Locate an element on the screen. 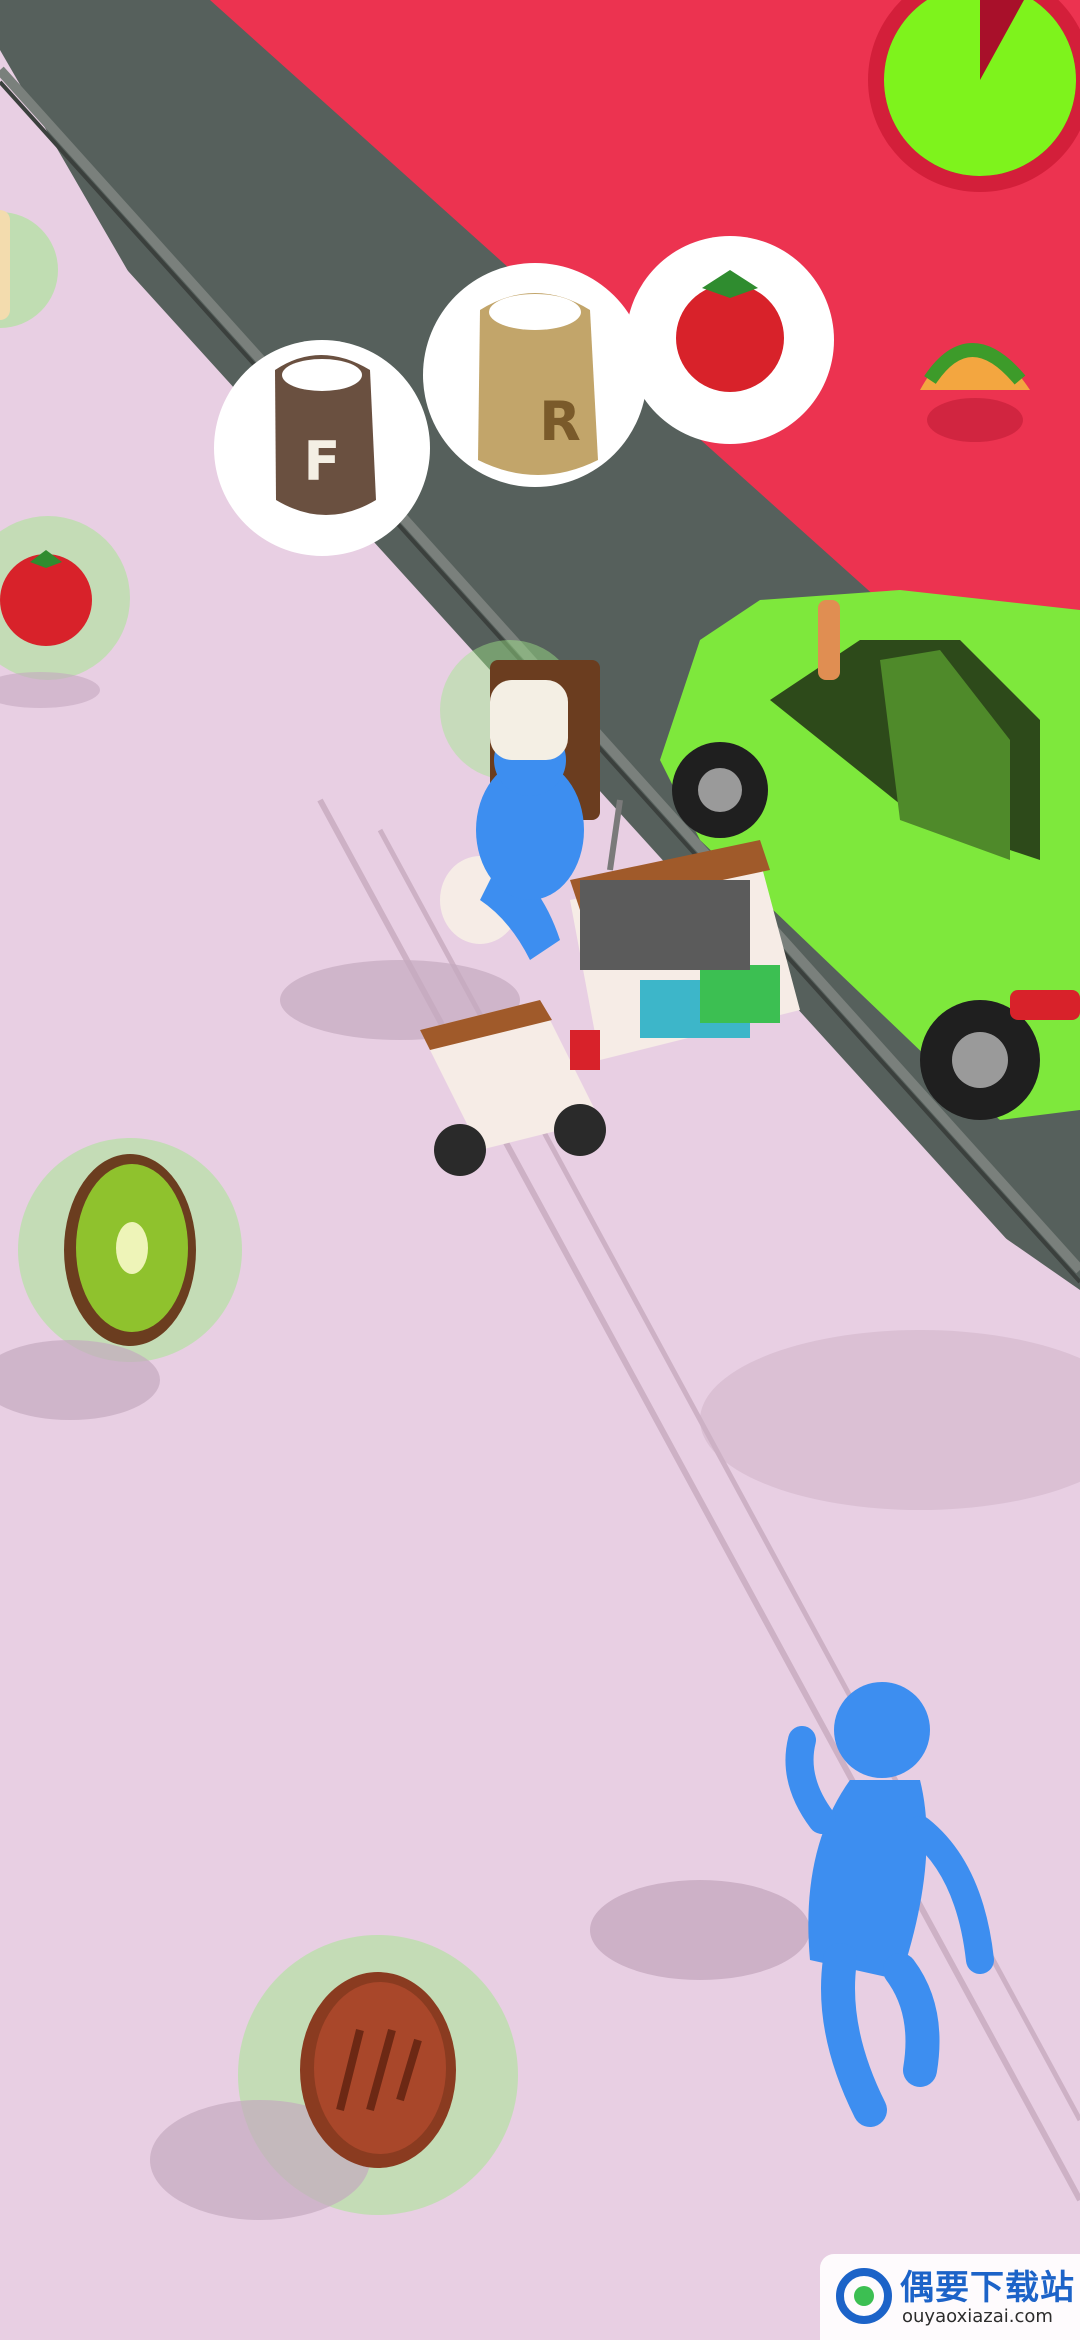 The height and width of the screenshot is (2340, 1080). watermark: 偶要下载站 ouyaoxiazai.com is located at coordinates (950, 2297).